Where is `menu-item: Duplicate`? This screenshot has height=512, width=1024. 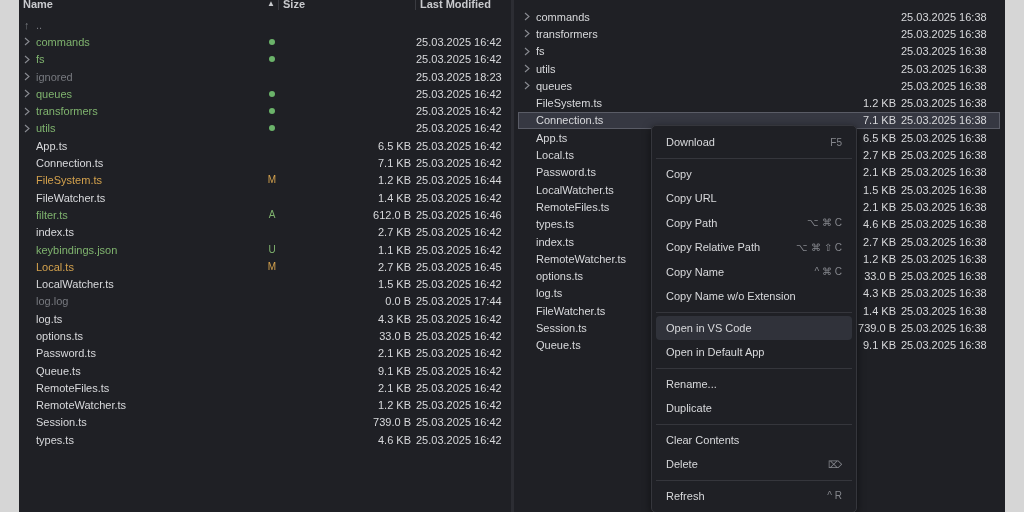
menu-item: Duplicate is located at coordinates (754, 408).